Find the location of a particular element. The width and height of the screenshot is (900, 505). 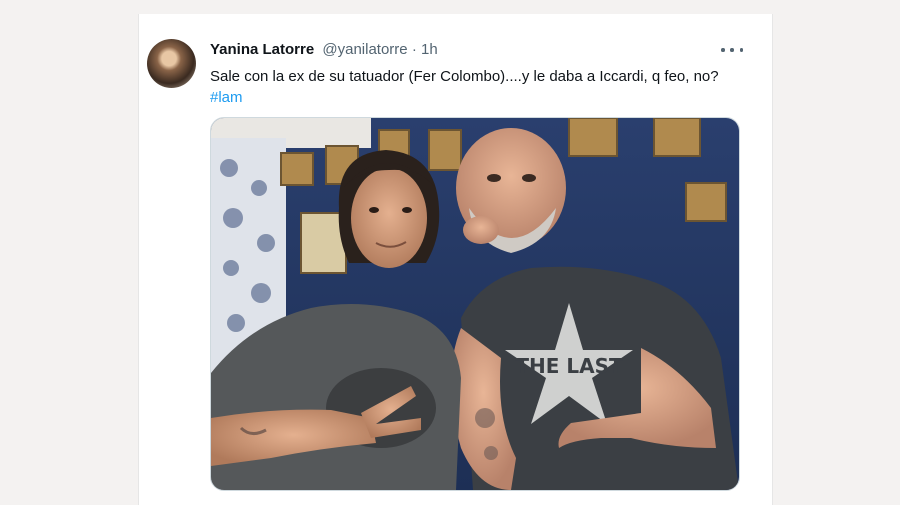

author-handle: @yanilatorre is located at coordinates (364, 49).